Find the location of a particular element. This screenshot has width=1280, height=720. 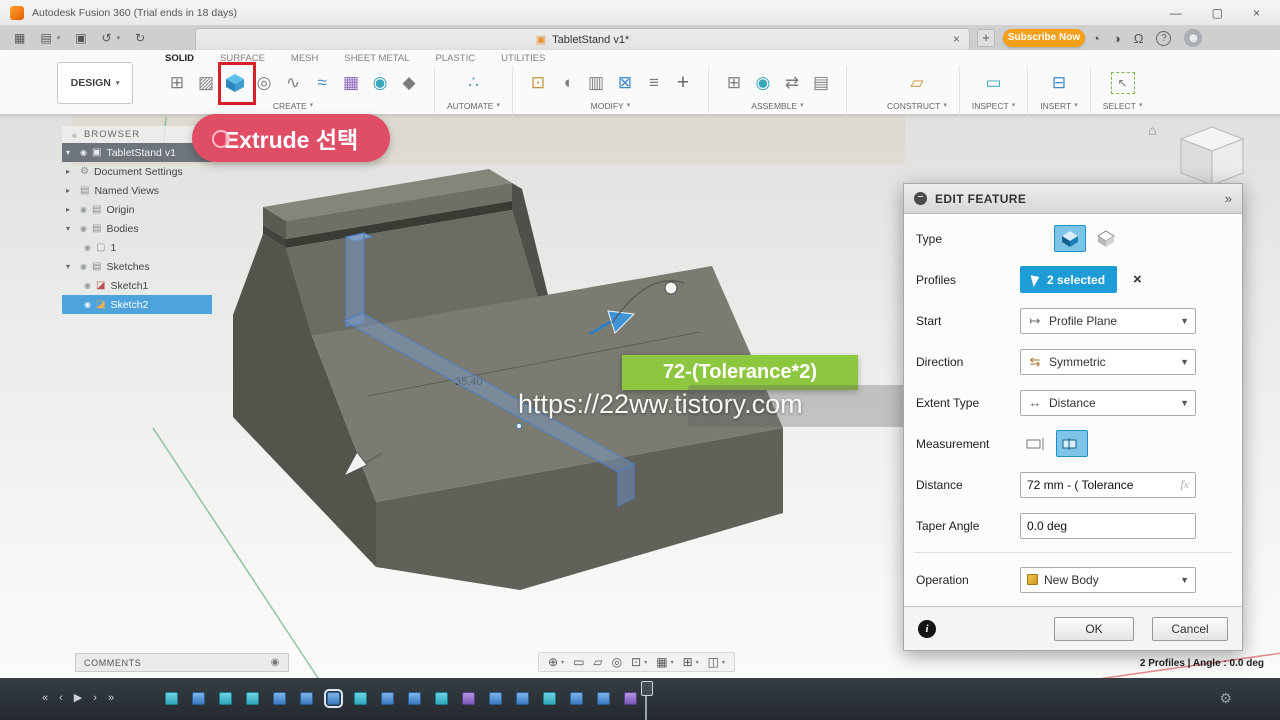

clear-selection-icon: × is located at coordinates (1137, 279).